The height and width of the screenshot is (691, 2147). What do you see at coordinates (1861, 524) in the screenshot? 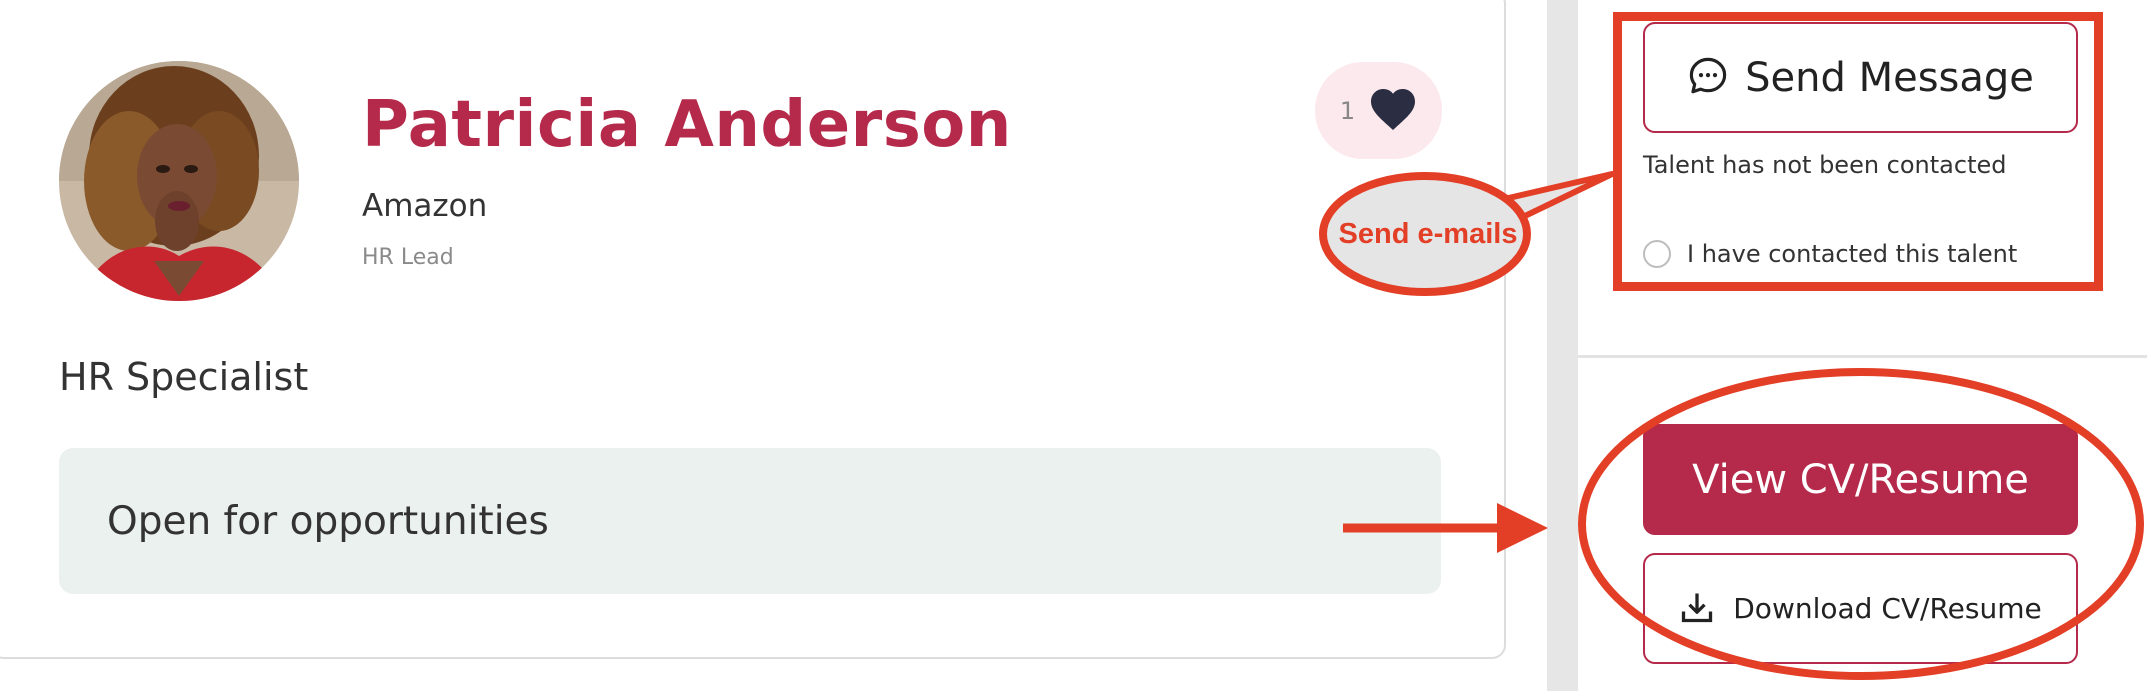
I see `annotation-cv-circle` at bounding box center [1861, 524].